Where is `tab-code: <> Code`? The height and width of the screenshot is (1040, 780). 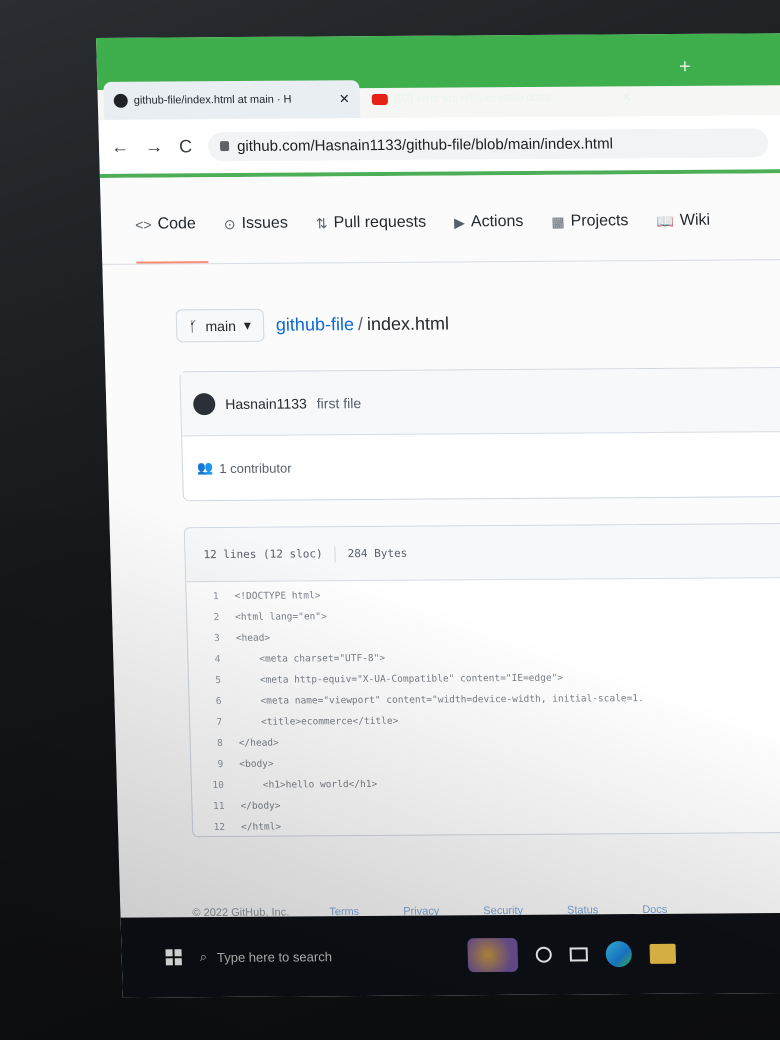 tab-code: <> Code is located at coordinates (165, 224).